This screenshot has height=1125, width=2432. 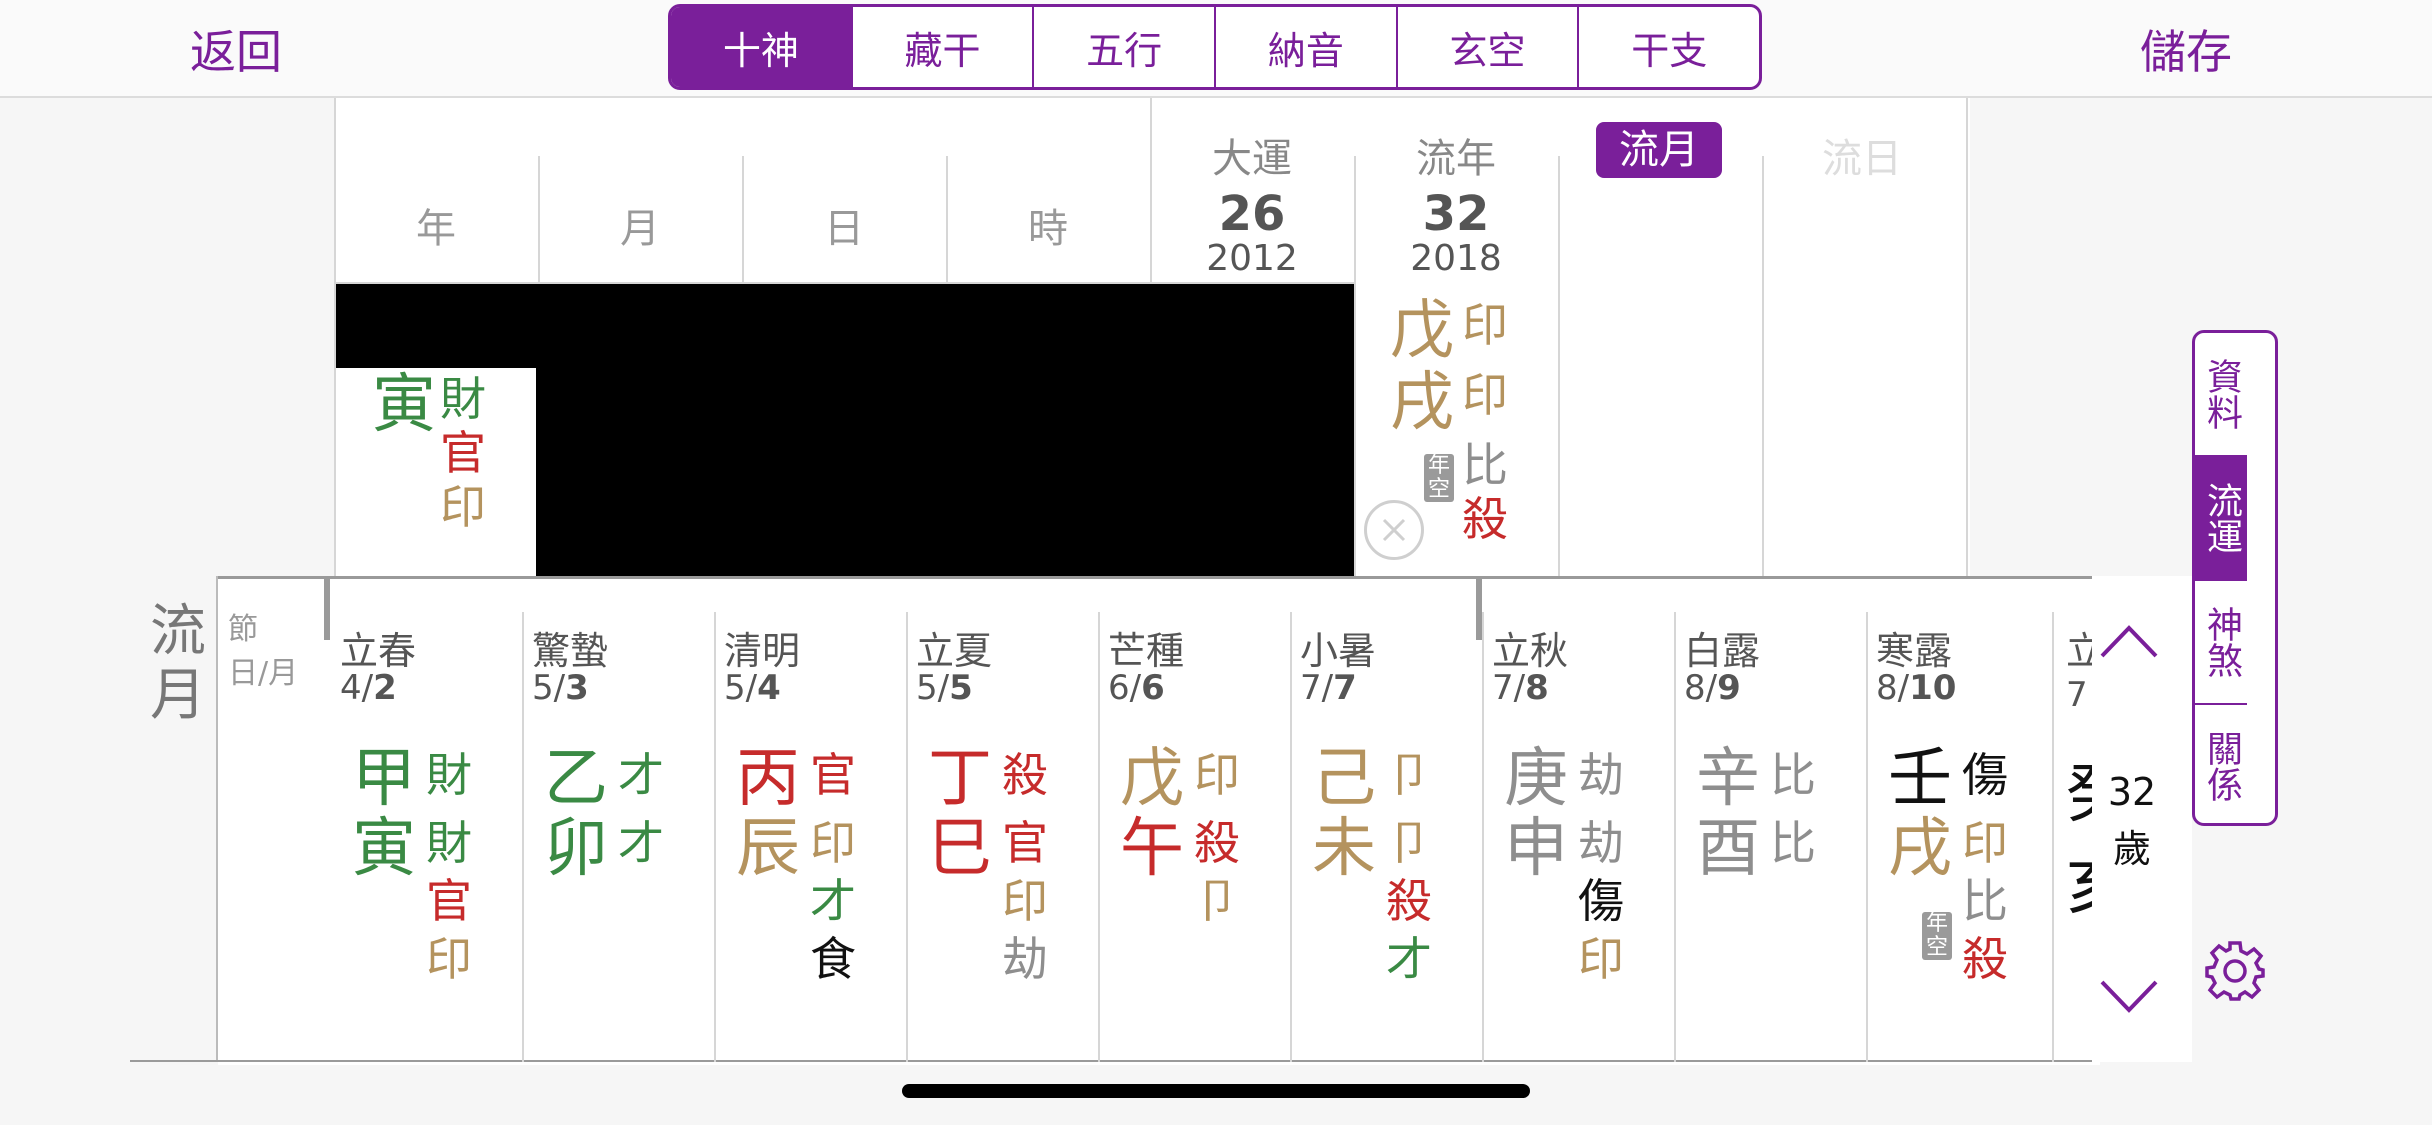 What do you see at coordinates (1722, 651) in the screenshot?
I see `solar-term: 白露` at bounding box center [1722, 651].